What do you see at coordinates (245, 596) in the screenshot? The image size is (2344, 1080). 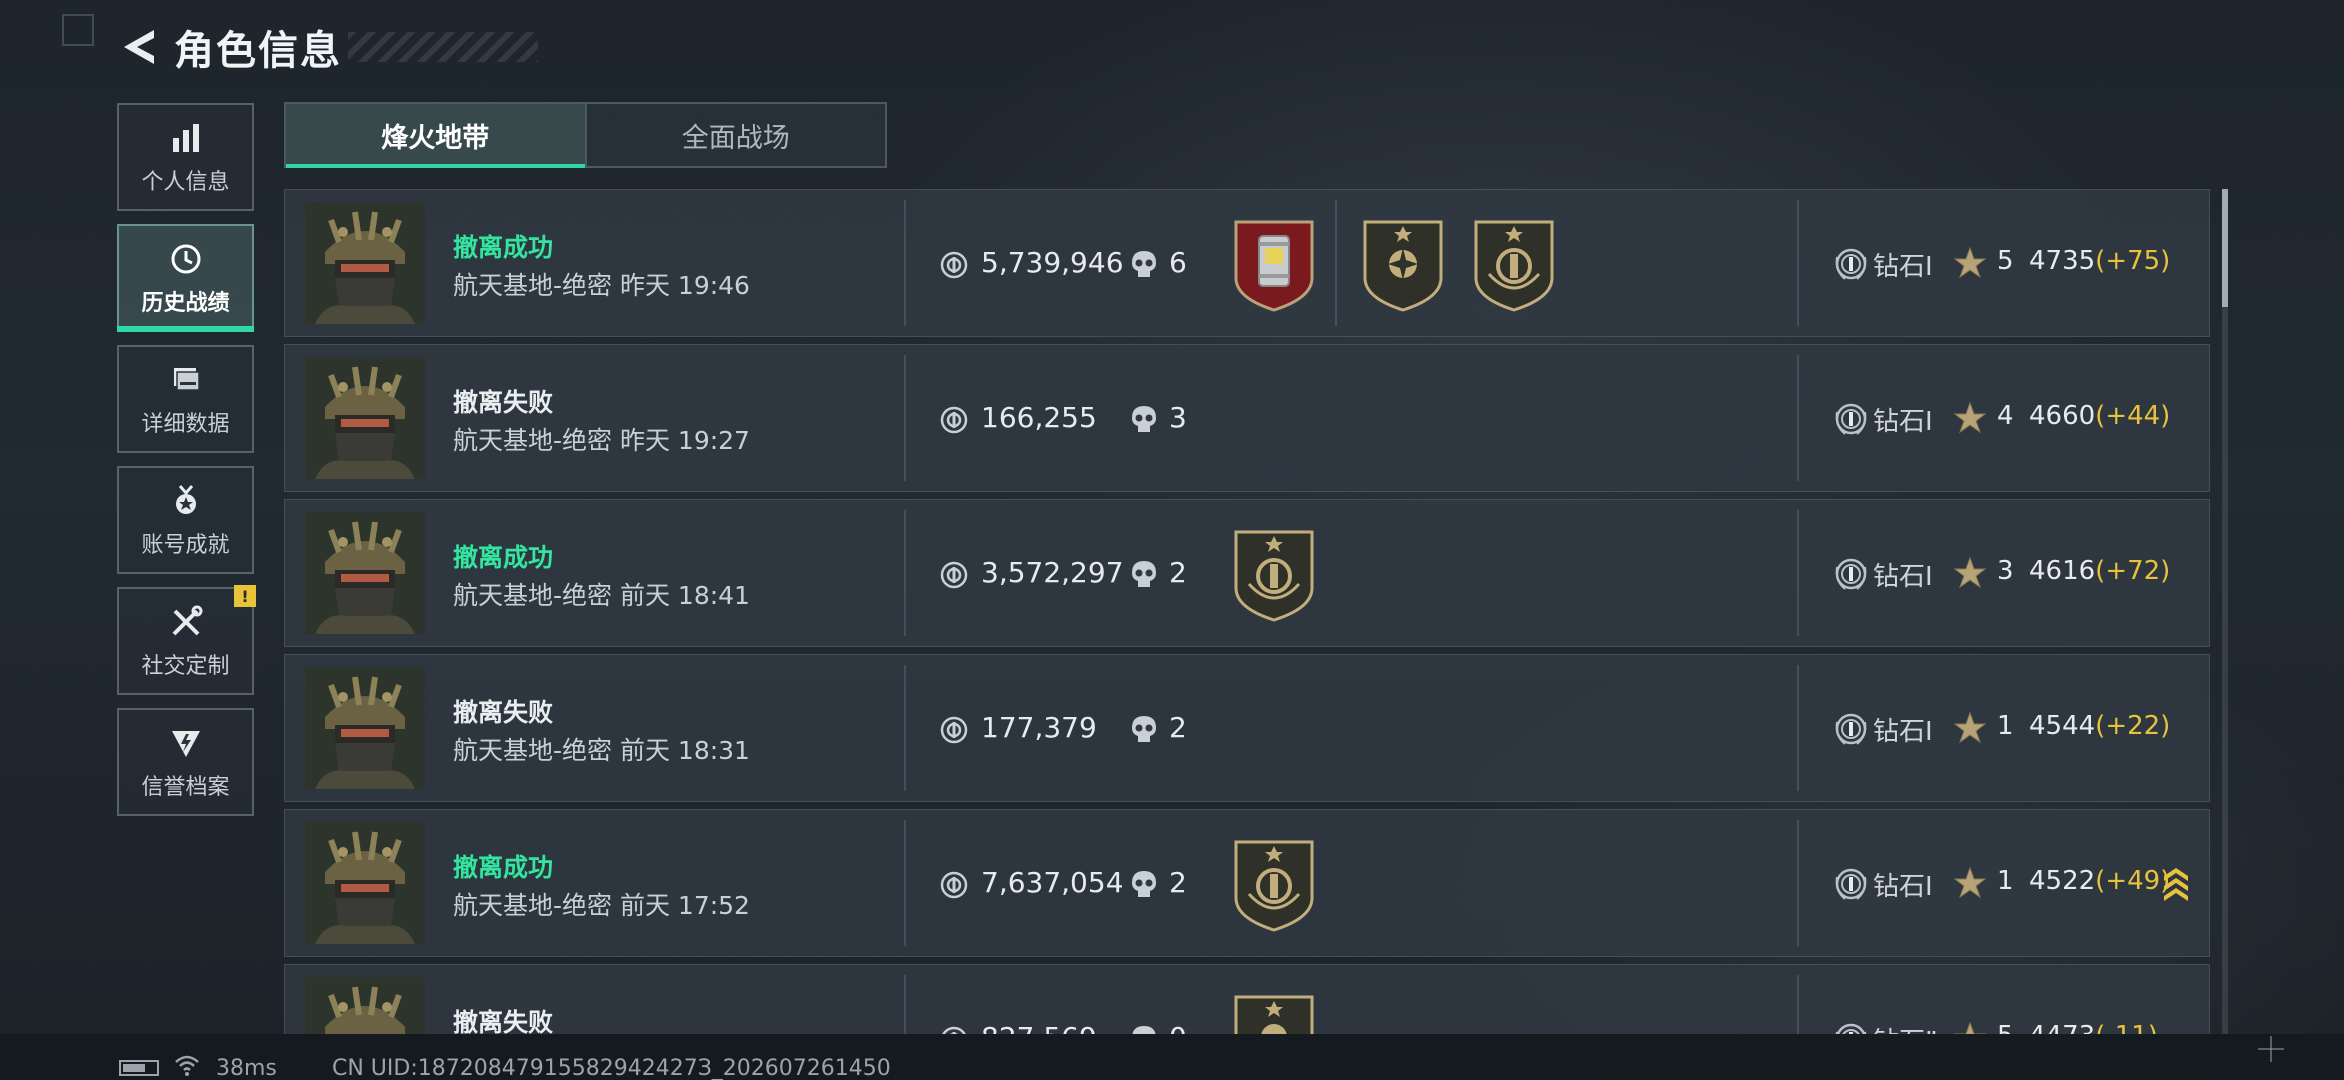 I see `alert-badge: !` at bounding box center [245, 596].